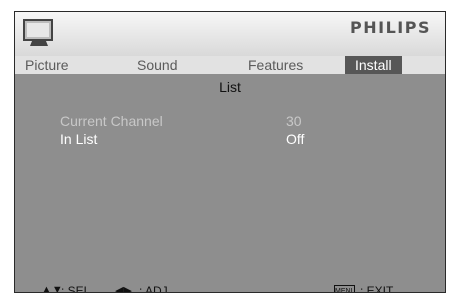 This screenshot has height=303, width=455. I want to click on setting-value: 30, so click(294, 121).